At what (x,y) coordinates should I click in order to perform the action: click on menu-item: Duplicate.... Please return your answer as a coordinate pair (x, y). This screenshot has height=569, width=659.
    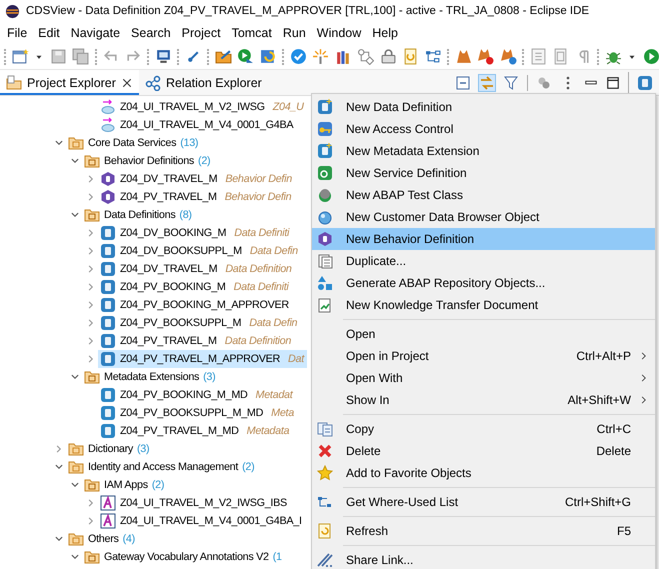
    Looking at the image, I should click on (483, 261).